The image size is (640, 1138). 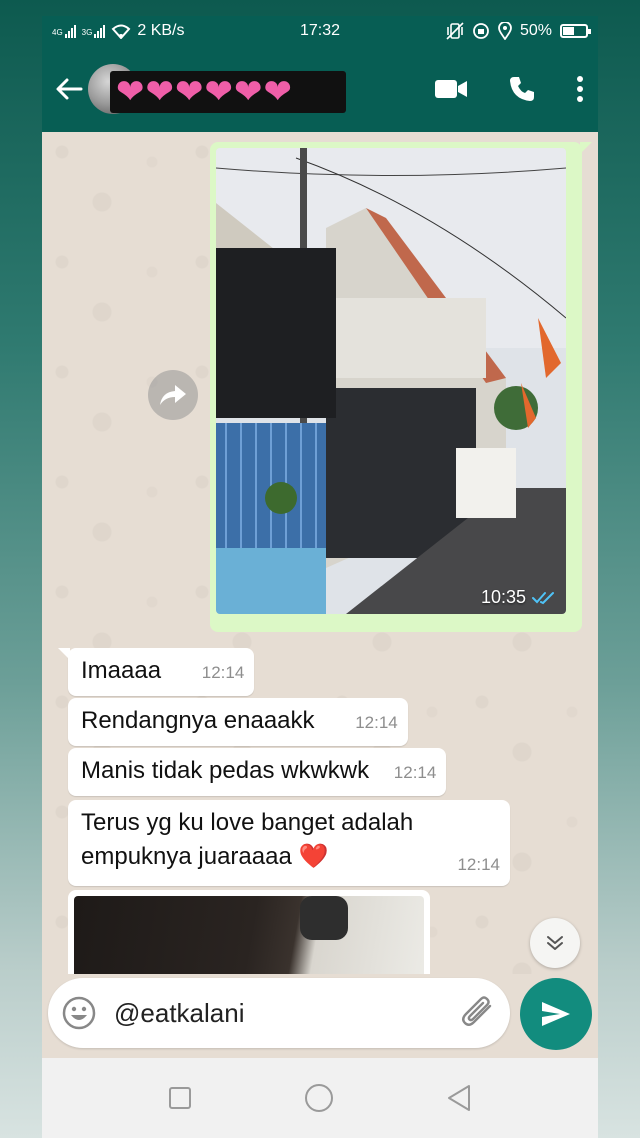 I want to click on forward-icon, so click(x=173, y=395).